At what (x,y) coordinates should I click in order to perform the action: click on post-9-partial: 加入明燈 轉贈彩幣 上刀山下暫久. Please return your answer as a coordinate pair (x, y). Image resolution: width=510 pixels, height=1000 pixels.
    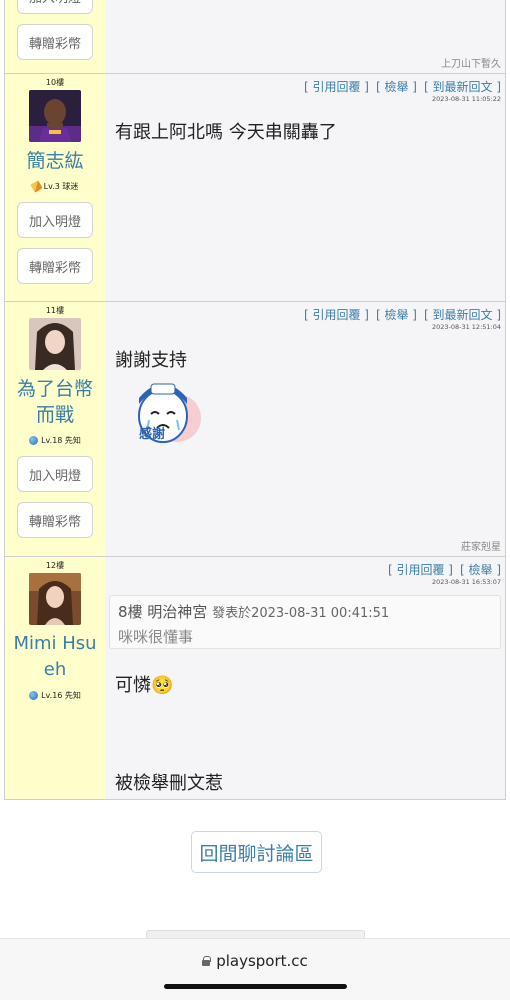
    Looking at the image, I should click on (255, 36).